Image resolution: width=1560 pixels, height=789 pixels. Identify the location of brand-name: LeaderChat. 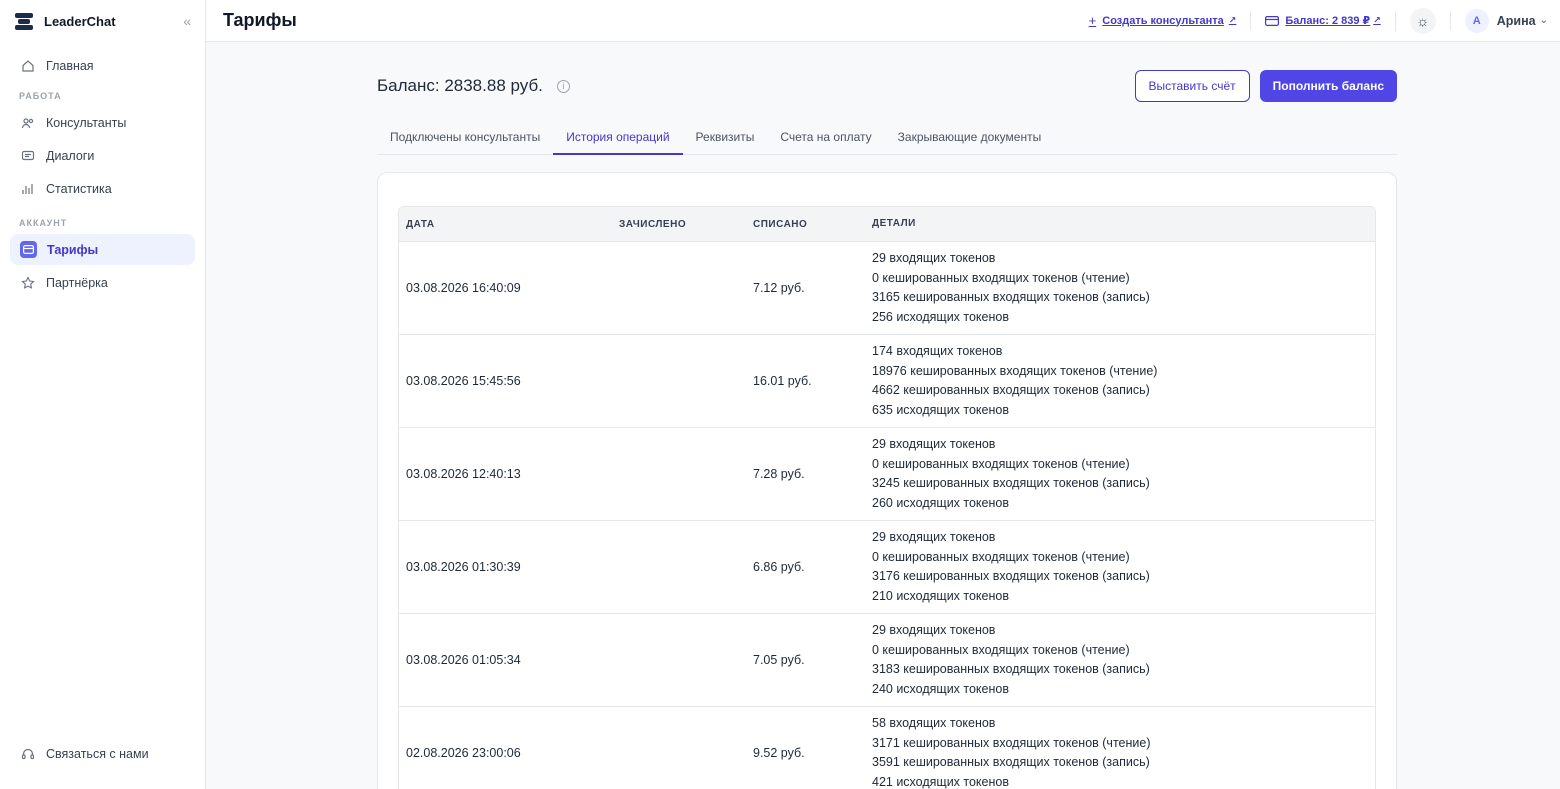
(80, 21).